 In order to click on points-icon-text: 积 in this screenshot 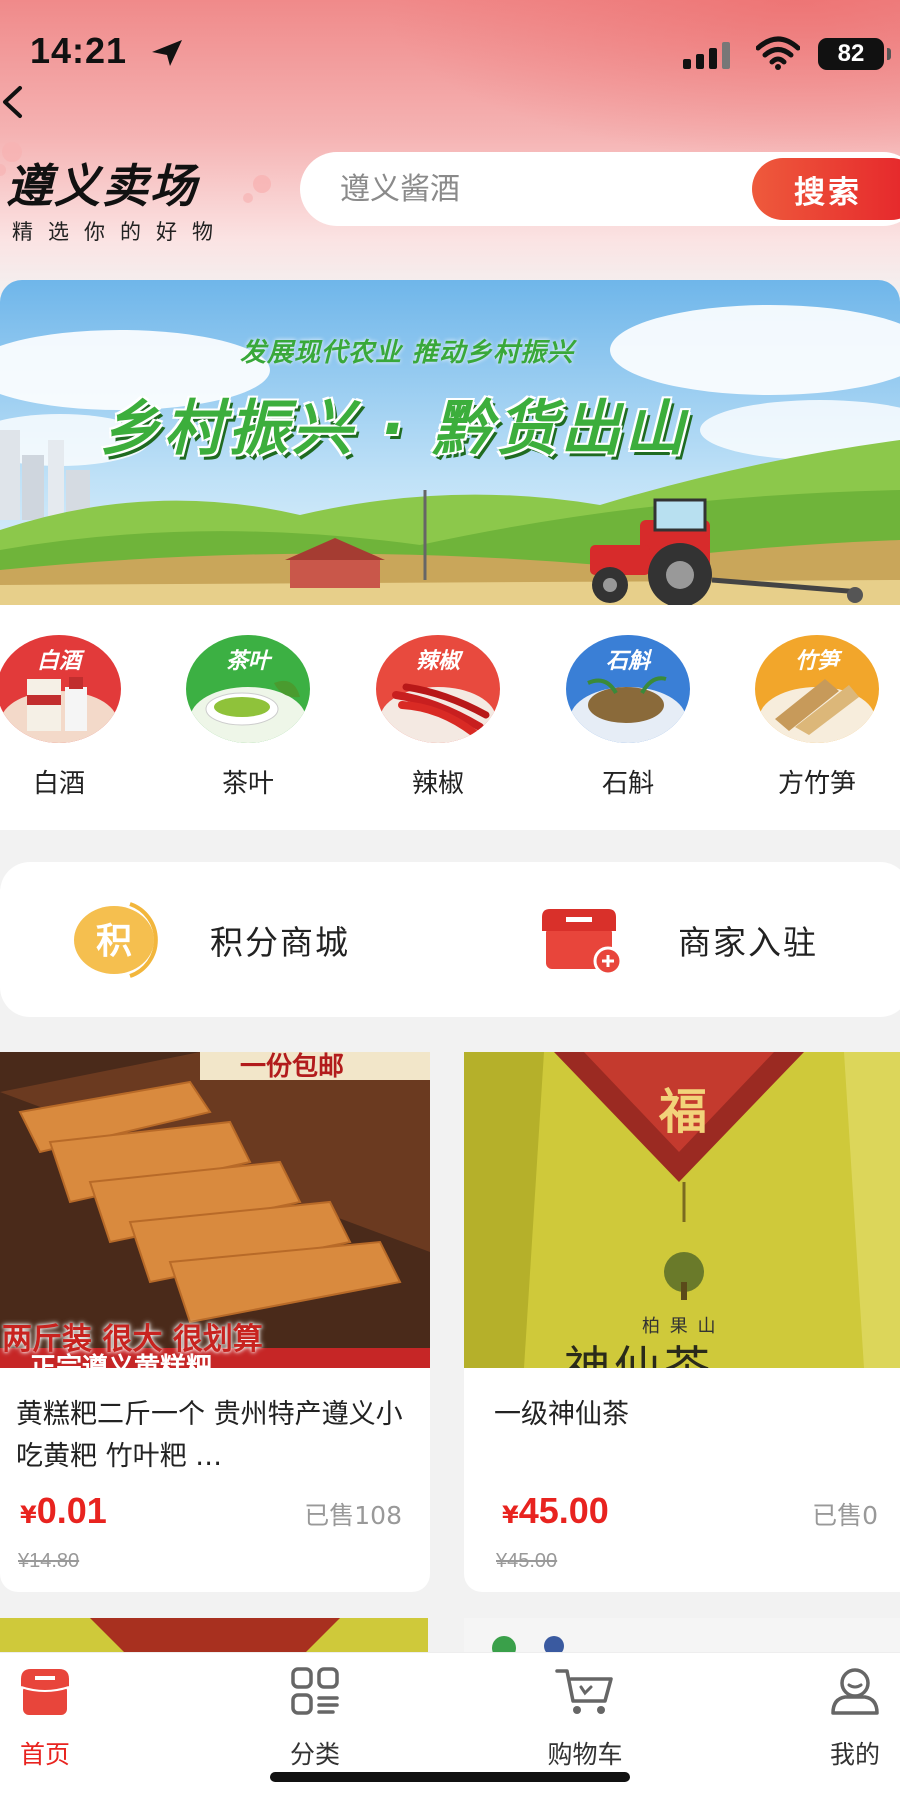, I will do `click(114, 941)`.